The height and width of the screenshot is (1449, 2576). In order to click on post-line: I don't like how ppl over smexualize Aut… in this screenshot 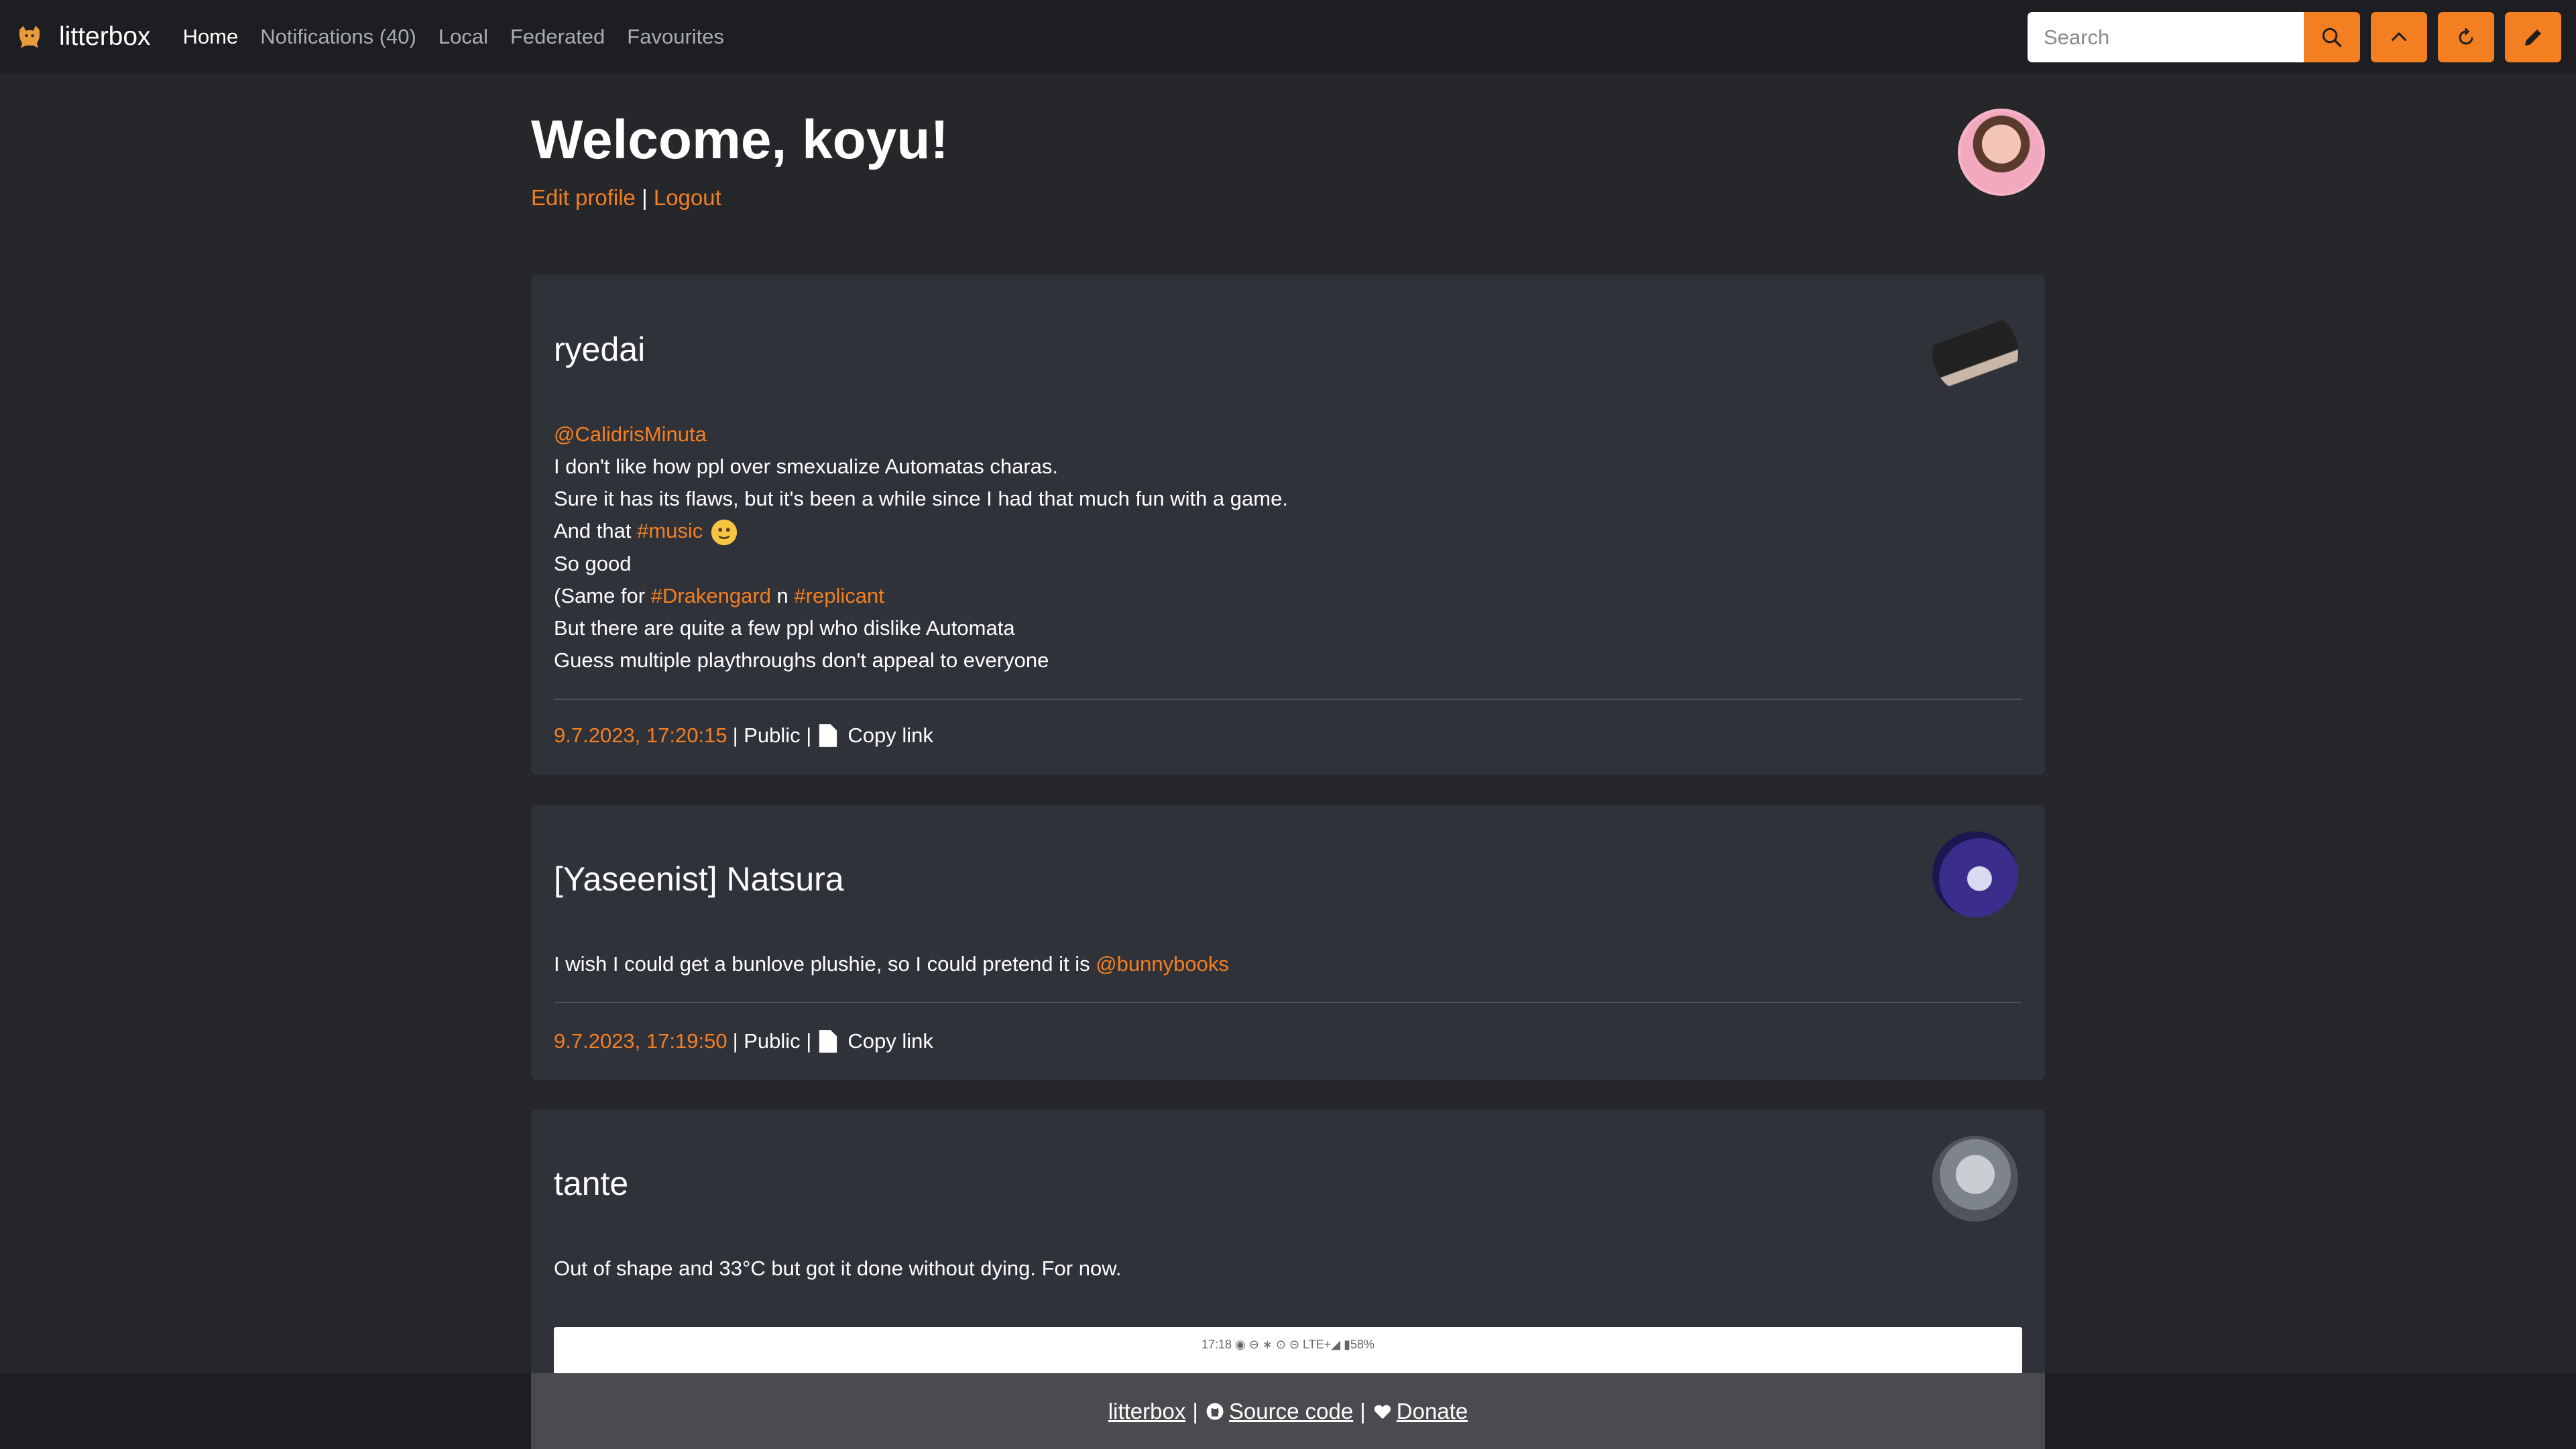, I will do `click(806, 467)`.